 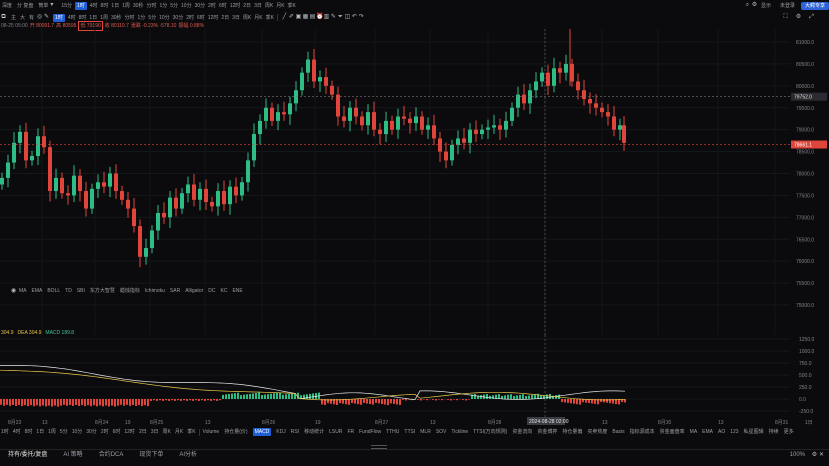 What do you see at coordinates (298, 17) in the screenshot?
I see `frame-icon: ▣` at bounding box center [298, 17].